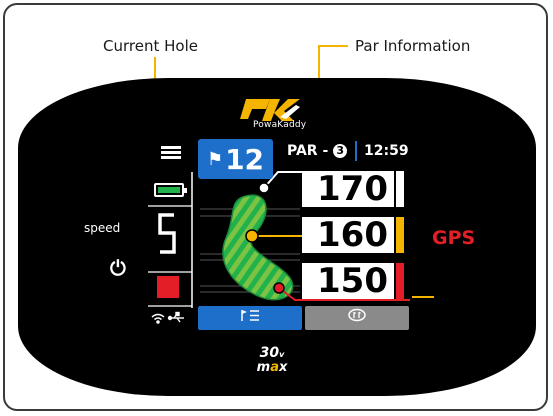  I want to click on callout-par-information: Par Information, so click(413, 46).